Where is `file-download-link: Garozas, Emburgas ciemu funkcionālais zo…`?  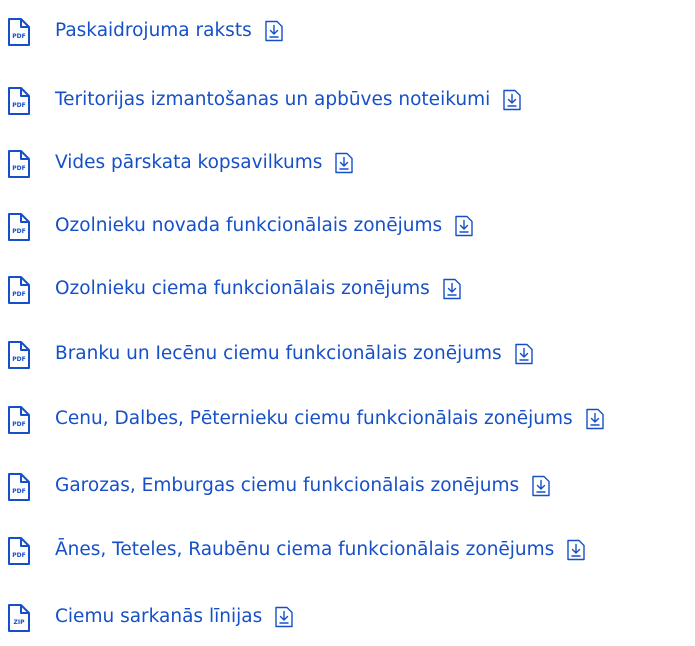 file-download-link: Garozas, Emburgas ciemu funkcionālais zo… is located at coordinates (303, 486).